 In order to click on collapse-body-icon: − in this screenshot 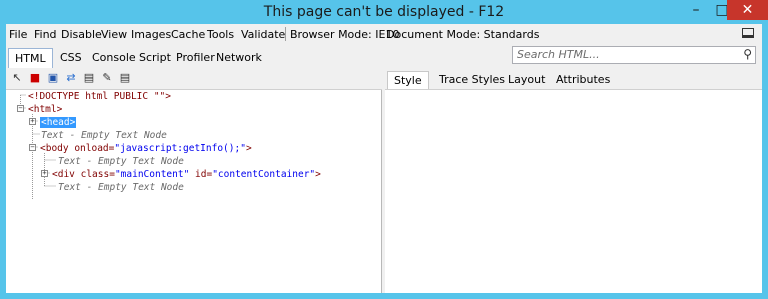, I will do `click(32, 147)`.